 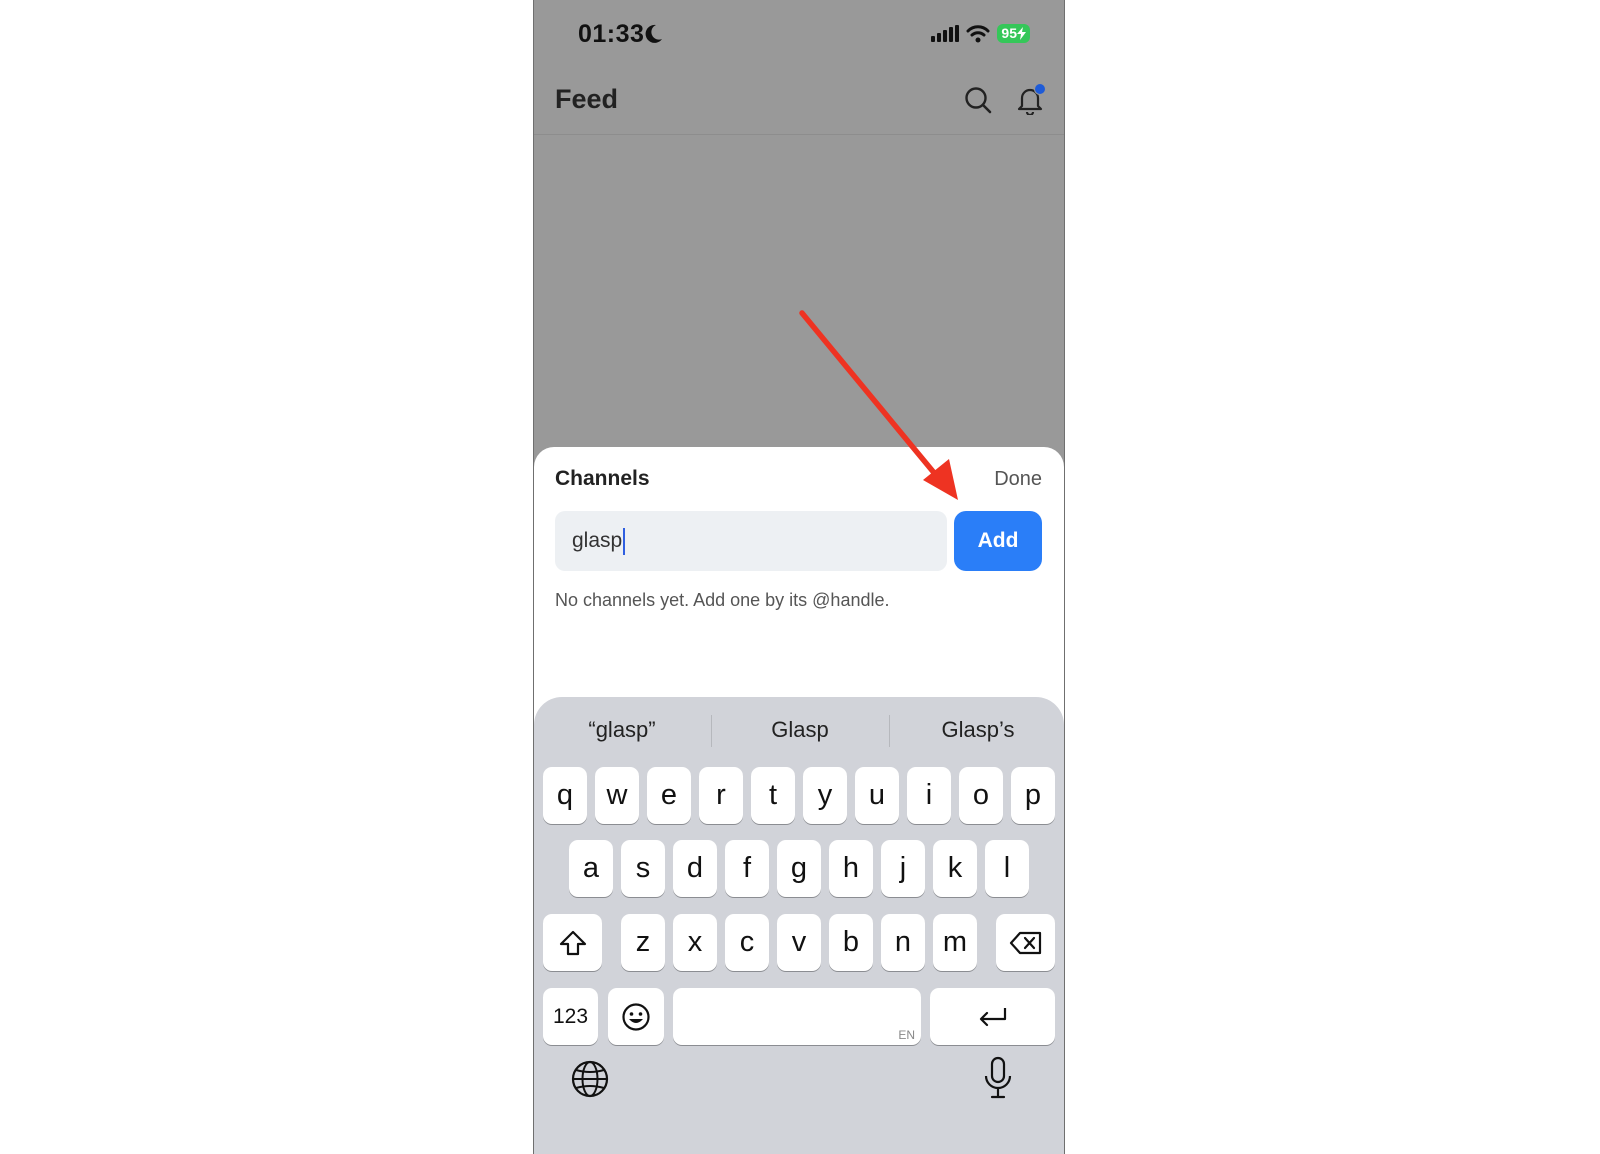 I want to click on search-icon, so click(x=978, y=100).